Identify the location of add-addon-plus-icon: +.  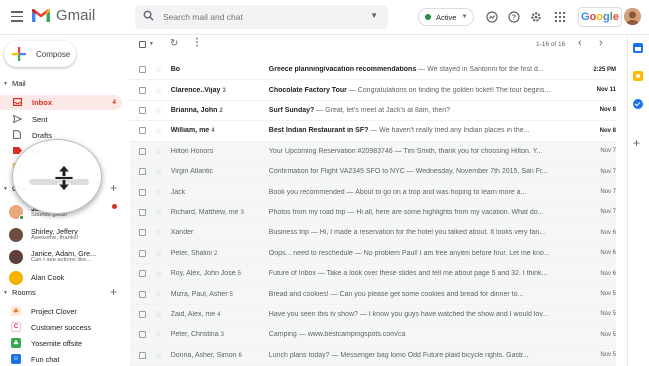
(636, 143).